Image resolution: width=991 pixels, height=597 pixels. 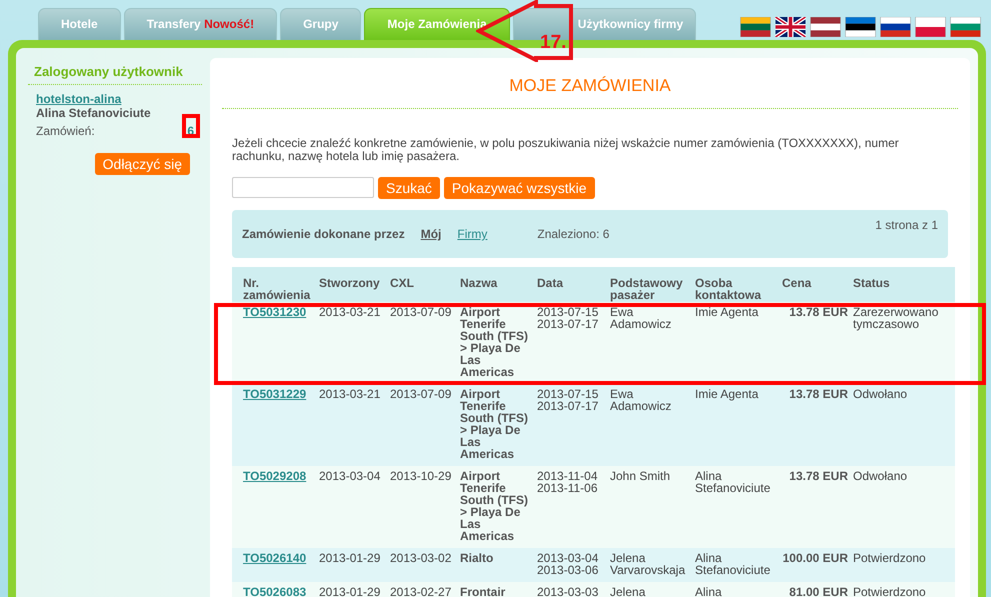 What do you see at coordinates (652, 284) in the screenshot?
I see `column-header: Podstawowy pasażer` at bounding box center [652, 284].